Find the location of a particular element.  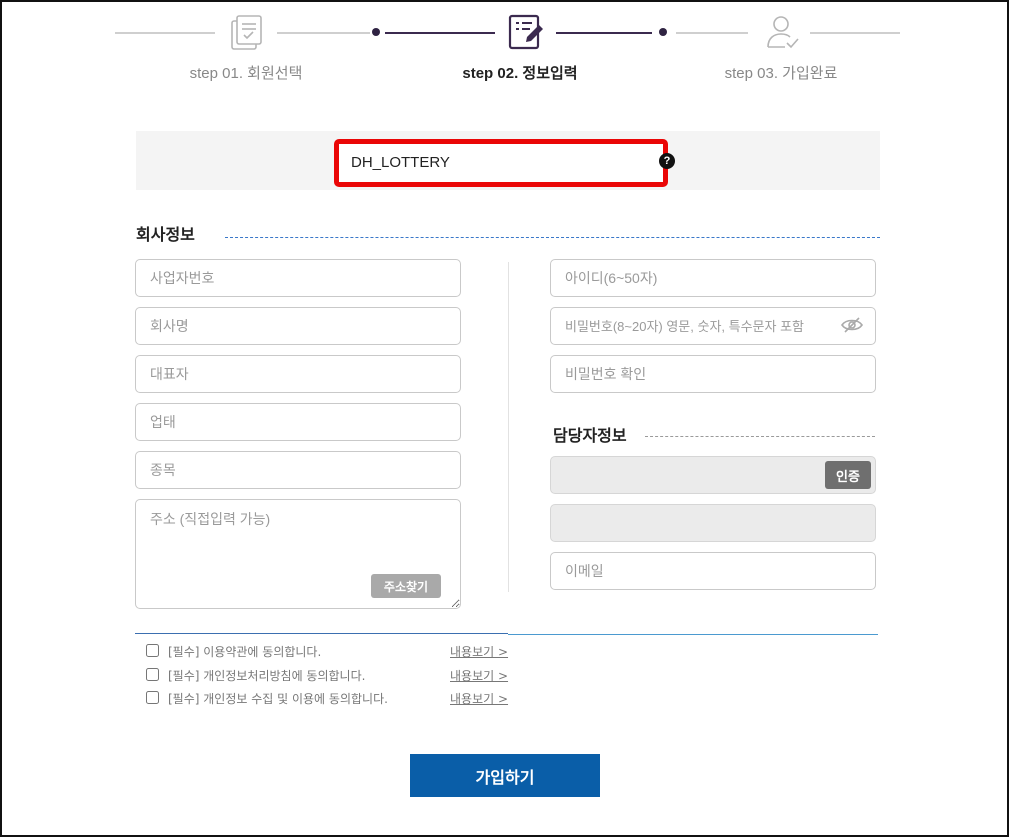

document-check-icon is located at coordinates (246, 32).